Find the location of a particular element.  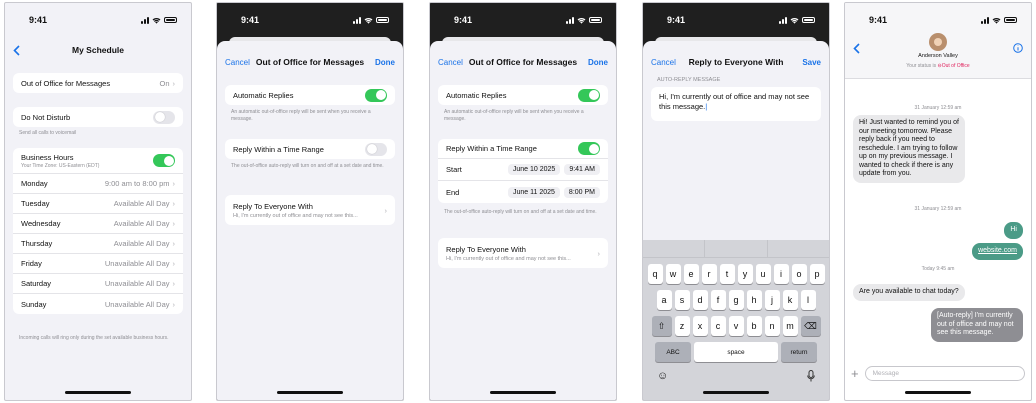

save-button: Save is located at coordinates (811, 62).